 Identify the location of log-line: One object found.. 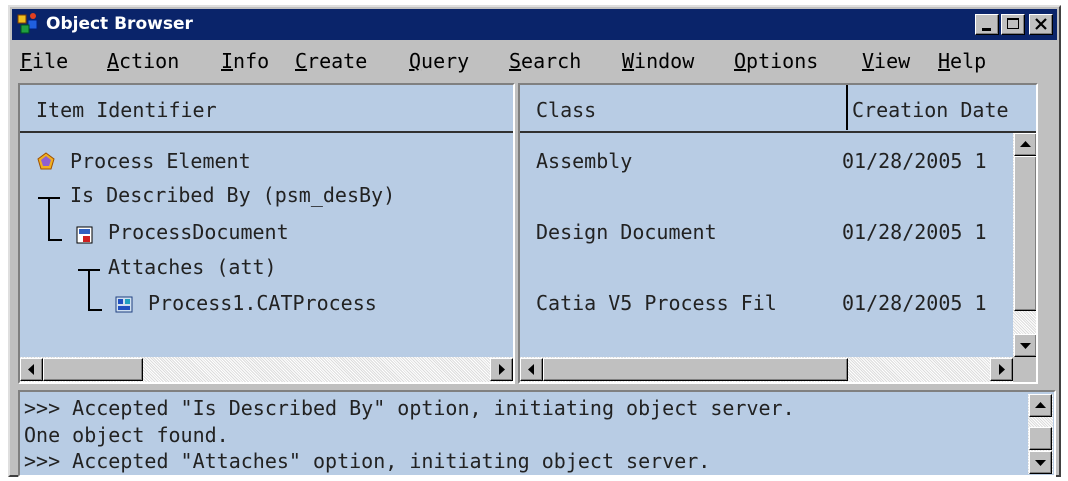
(126, 435).